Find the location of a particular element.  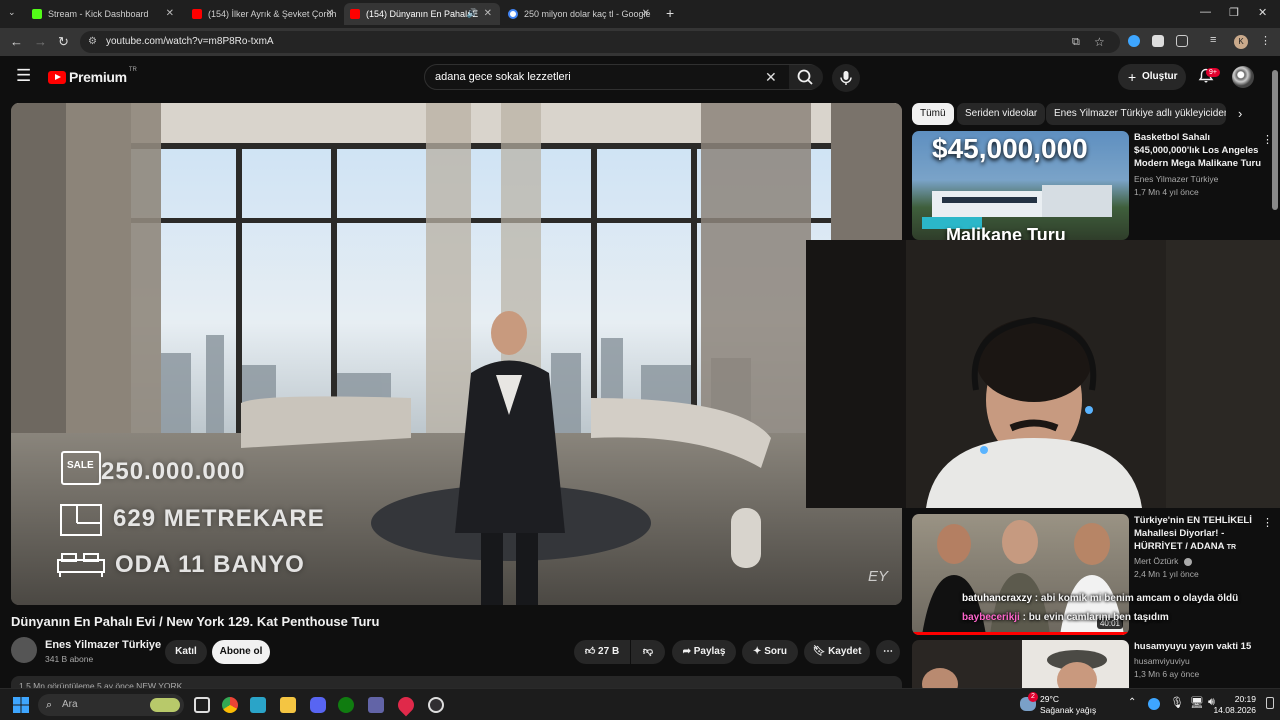

search-box: adana gece sokak lezzetleri ✕ is located at coordinates (623, 77).